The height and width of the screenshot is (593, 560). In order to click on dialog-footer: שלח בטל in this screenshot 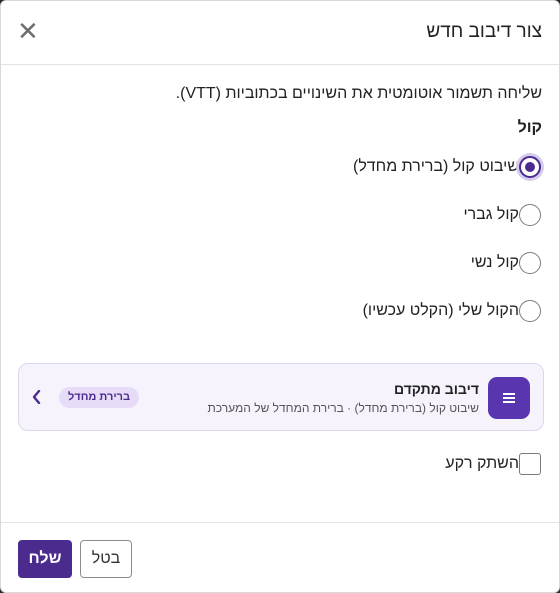, I will do `click(280, 557)`.